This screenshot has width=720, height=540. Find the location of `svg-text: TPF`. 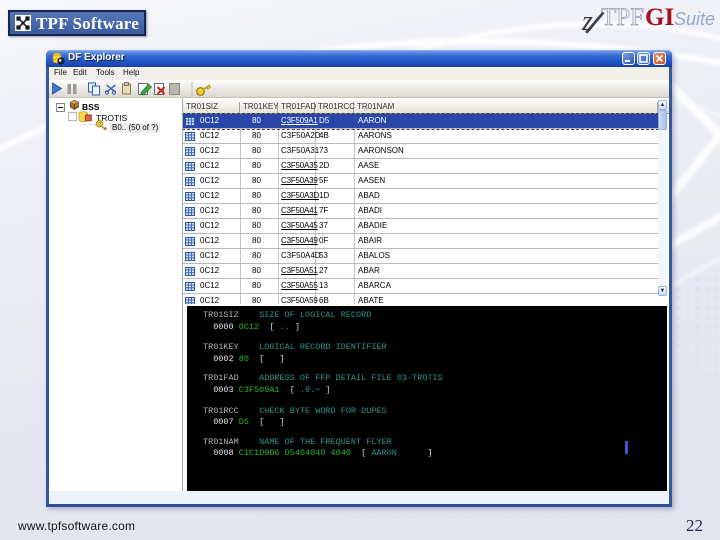

svg-text: TPF is located at coordinates (622, 17).